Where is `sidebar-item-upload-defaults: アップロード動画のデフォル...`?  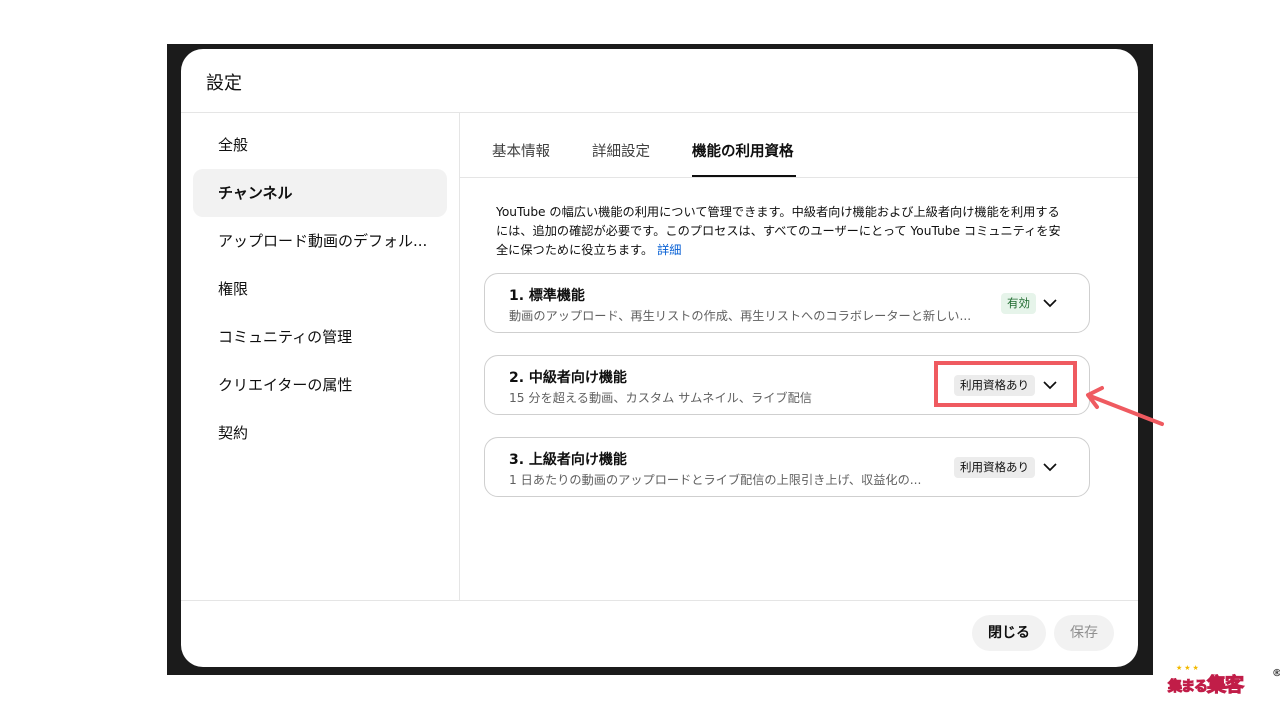 sidebar-item-upload-defaults: アップロード動画のデフォル... is located at coordinates (320, 241).